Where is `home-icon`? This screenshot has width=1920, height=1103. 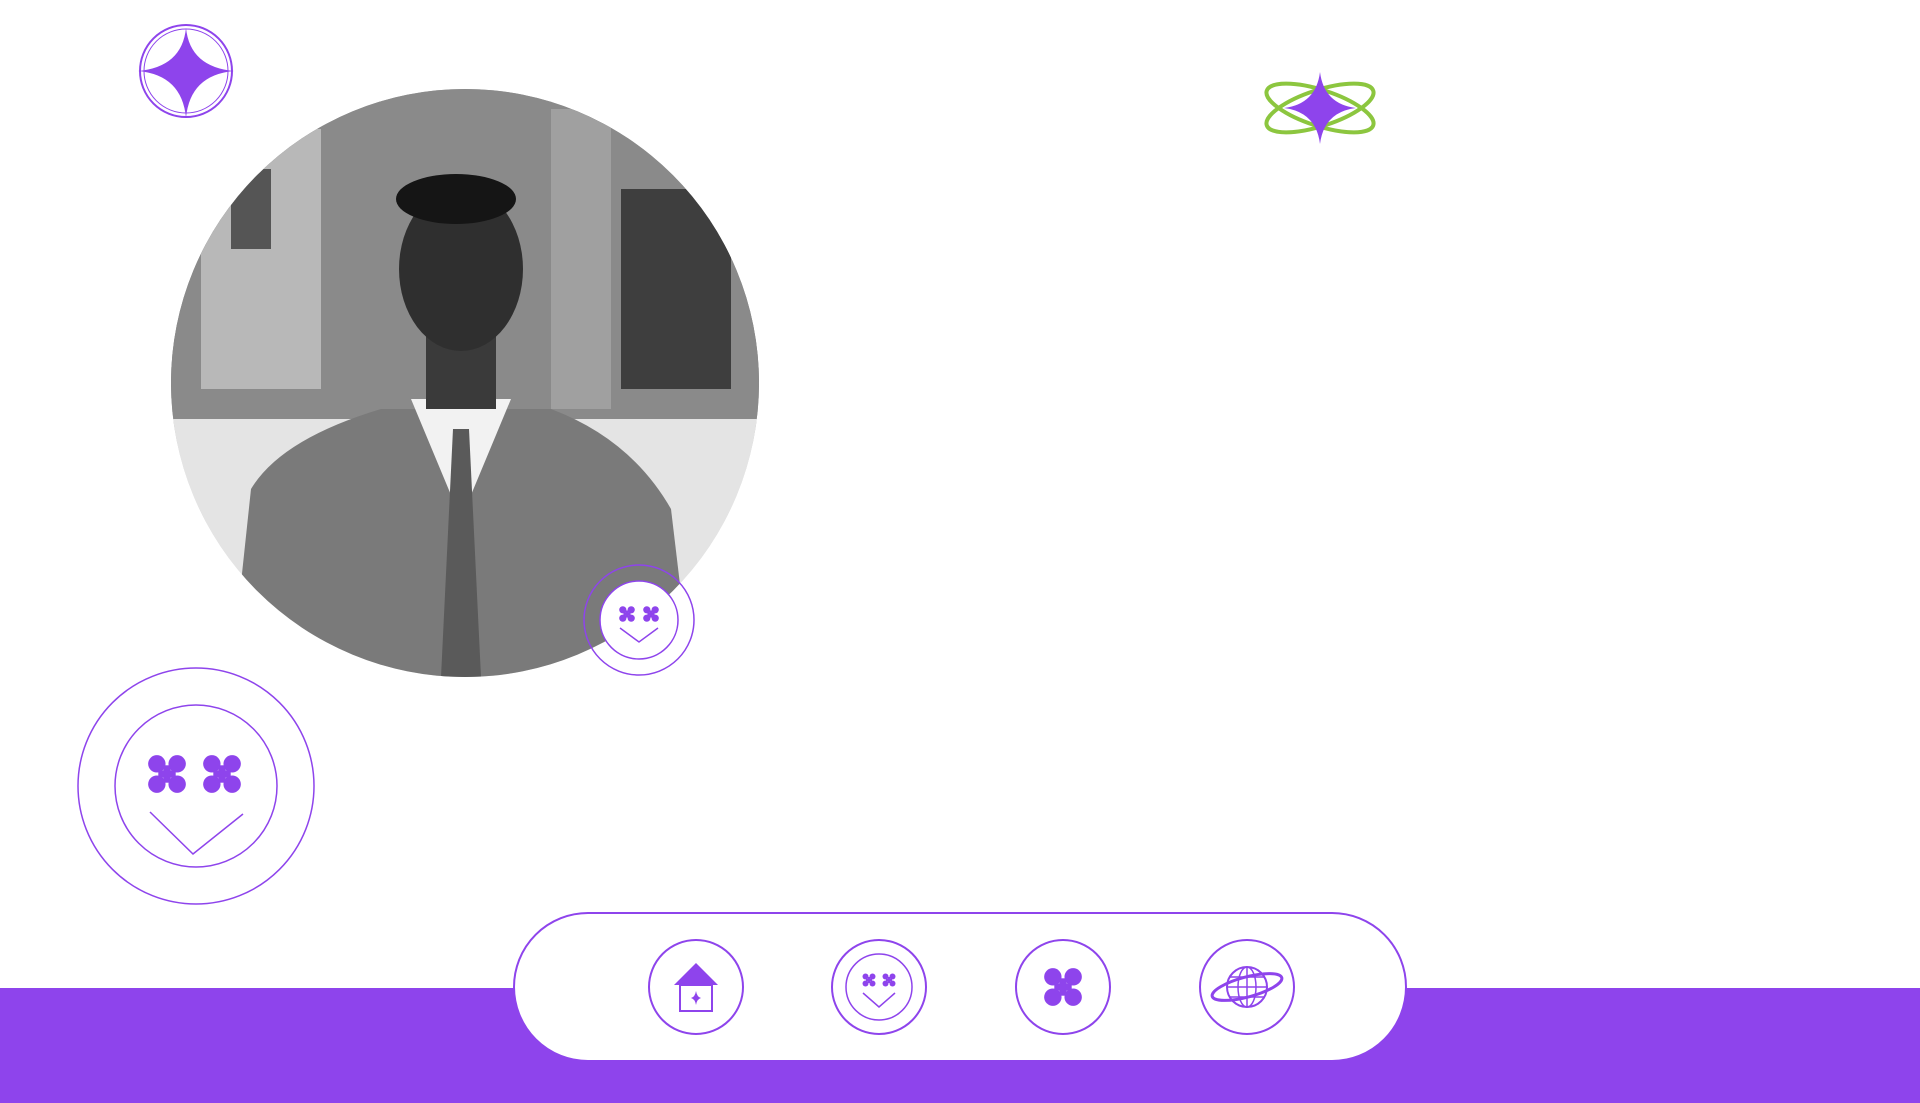
home-icon is located at coordinates (696, 987).